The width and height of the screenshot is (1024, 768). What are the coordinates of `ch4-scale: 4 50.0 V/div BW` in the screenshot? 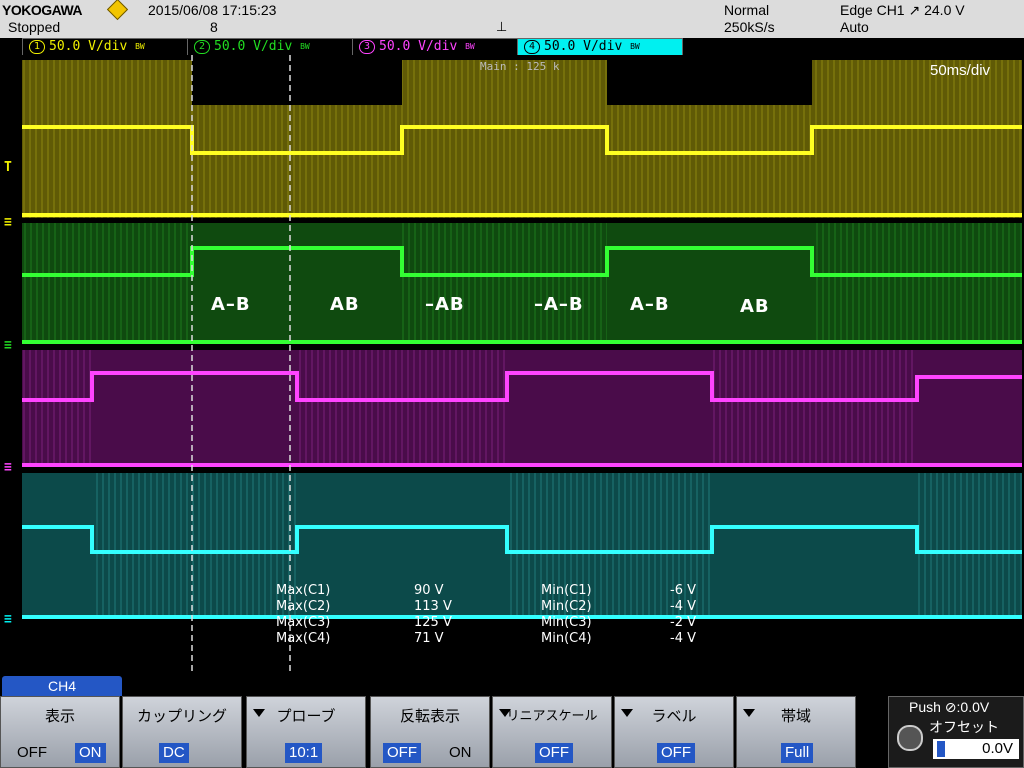 It's located at (600, 47).